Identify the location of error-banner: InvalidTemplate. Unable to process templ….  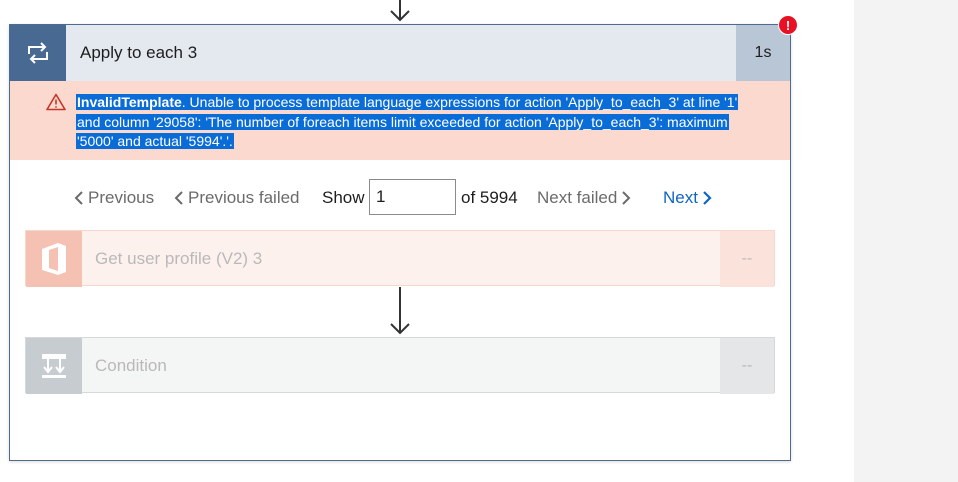
(400, 120).